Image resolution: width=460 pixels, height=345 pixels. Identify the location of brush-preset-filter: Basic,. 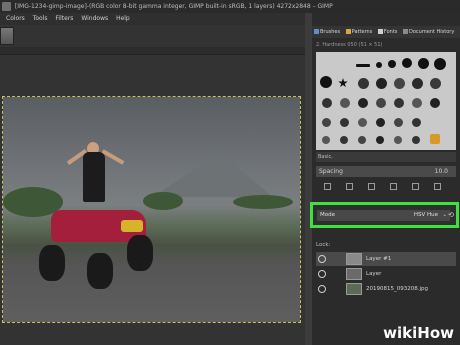
(386, 157).